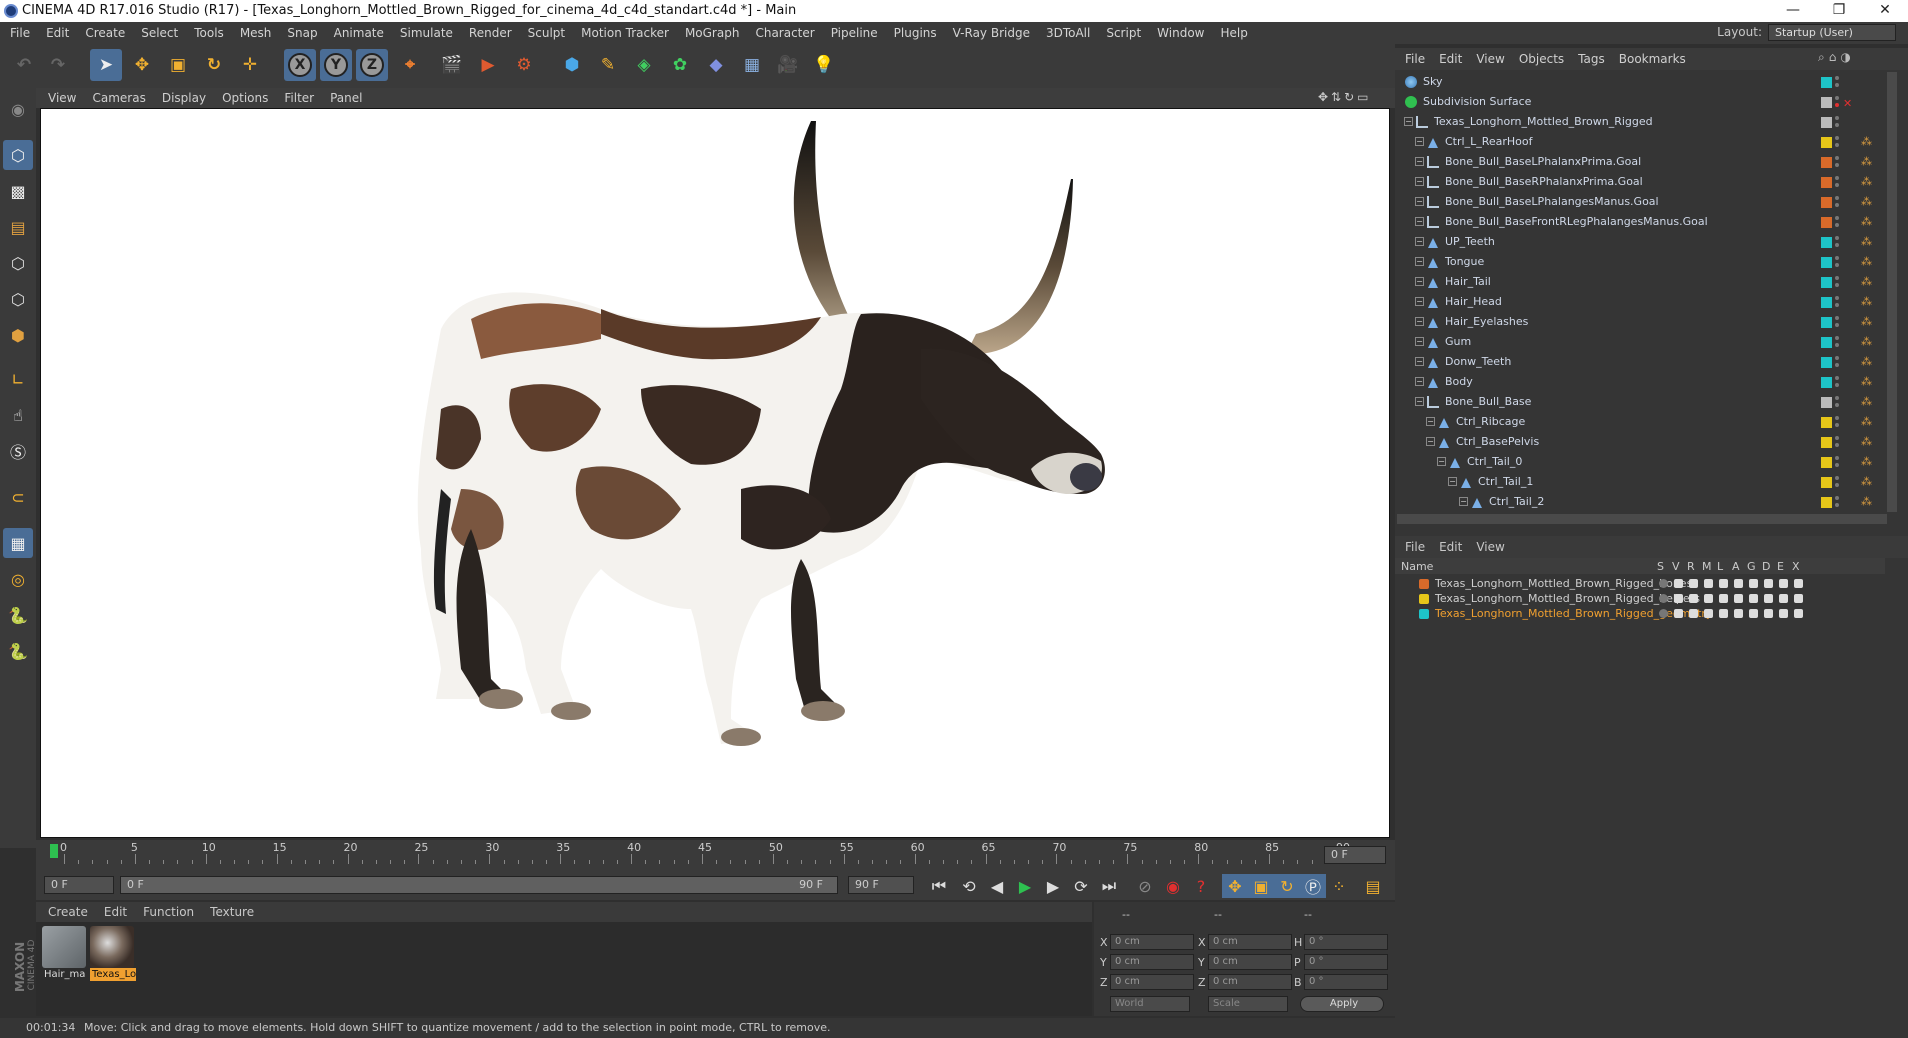 This screenshot has height=1038, width=1908. I want to click on live-select-icon: ✛, so click(250, 65).